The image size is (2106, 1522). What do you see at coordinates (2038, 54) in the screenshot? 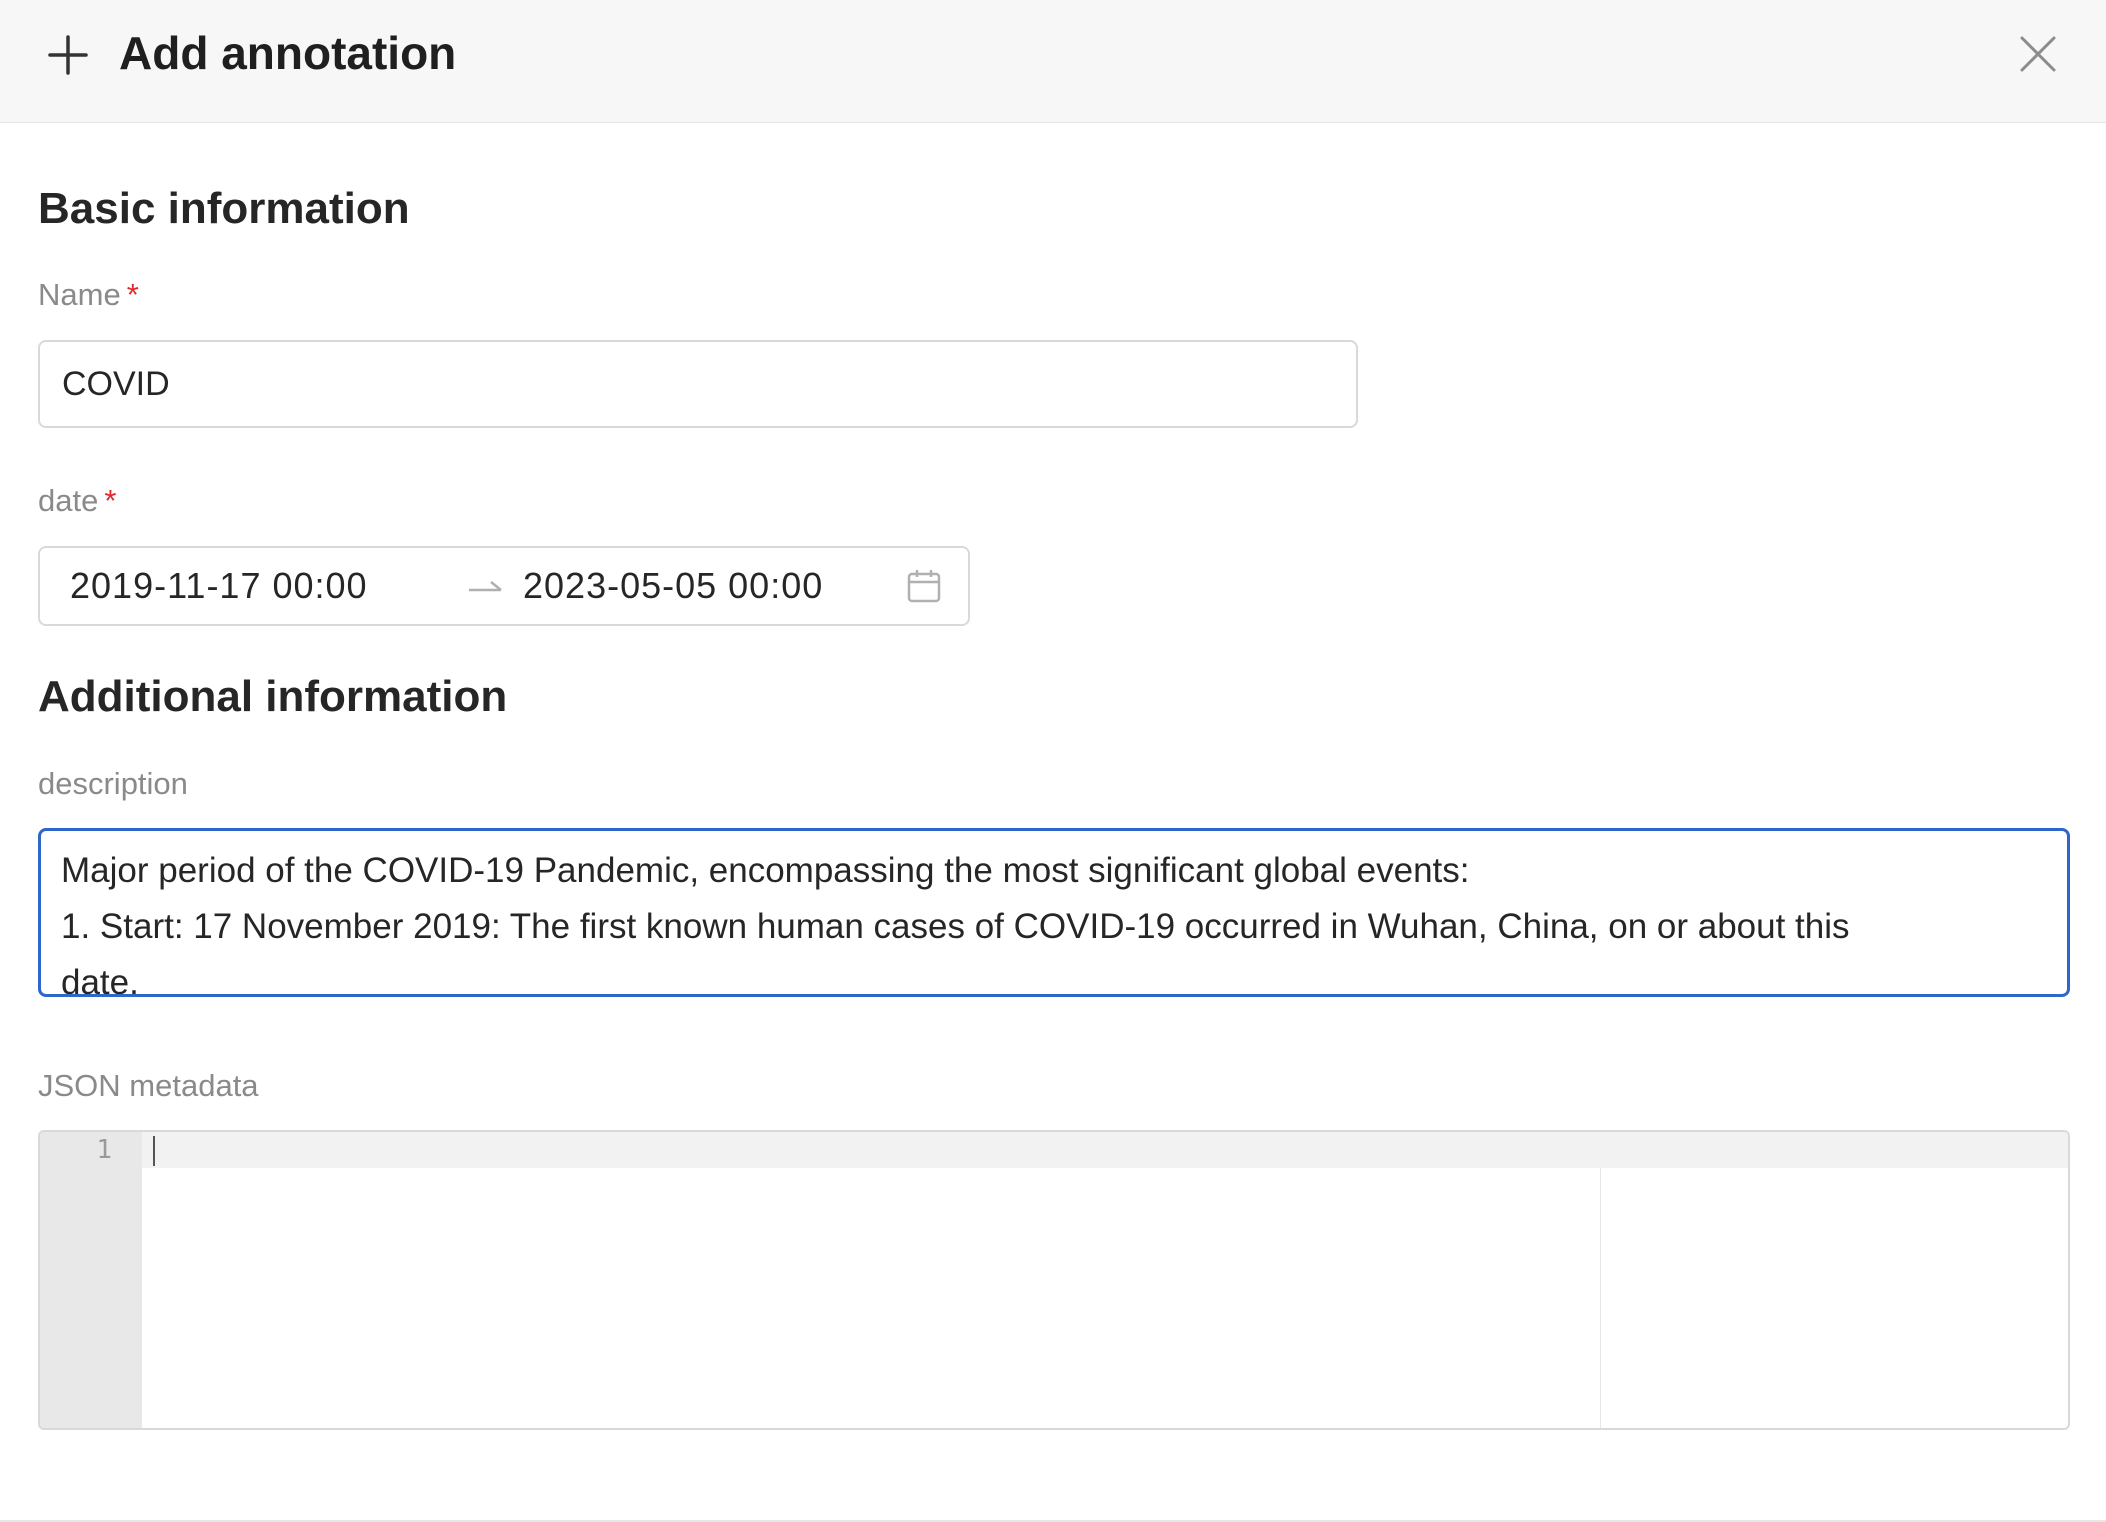
I see `close-icon` at bounding box center [2038, 54].